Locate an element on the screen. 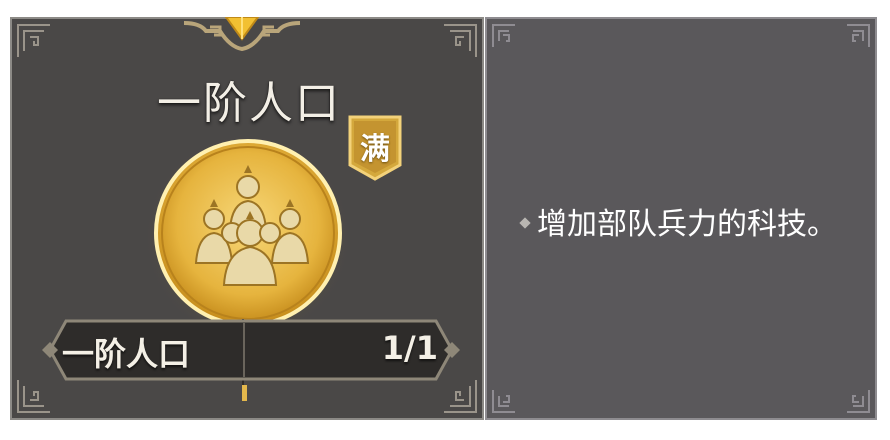 This screenshot has height=440, width=890. level-bar: 一阶人口 1/1 is located at coordinates (251, 350).